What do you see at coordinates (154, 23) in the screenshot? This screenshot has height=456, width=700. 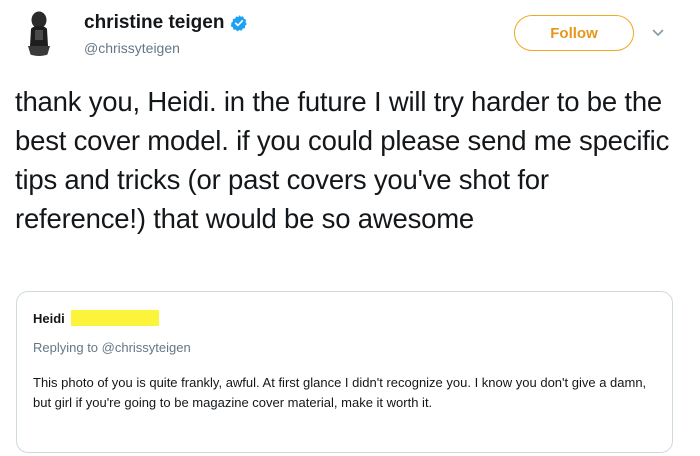 I see `display-name: christine teigen` at bounding box center [154, 23].